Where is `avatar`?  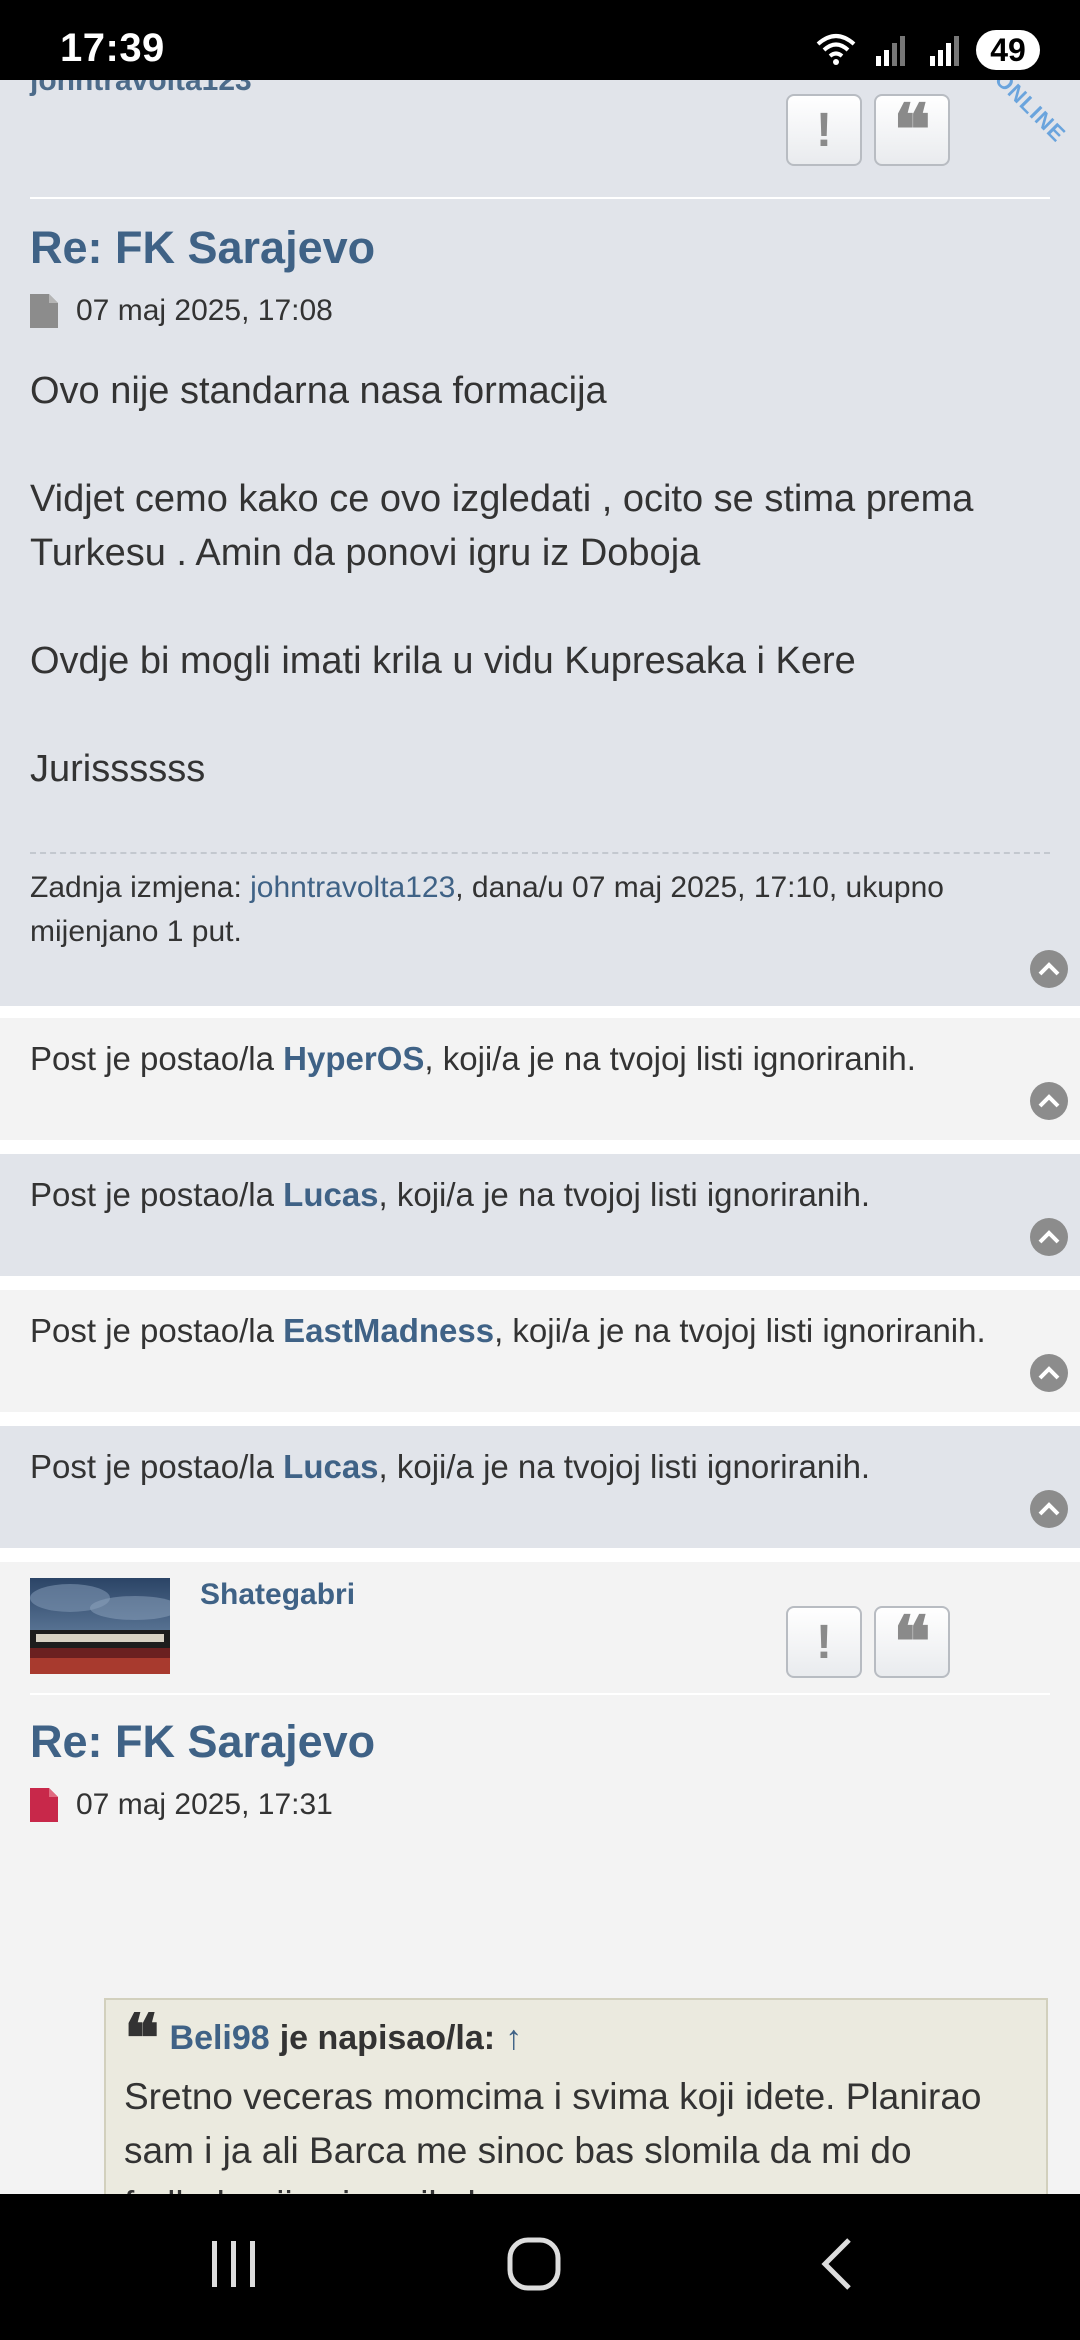 avatar is located at coordinates (100, 1626).